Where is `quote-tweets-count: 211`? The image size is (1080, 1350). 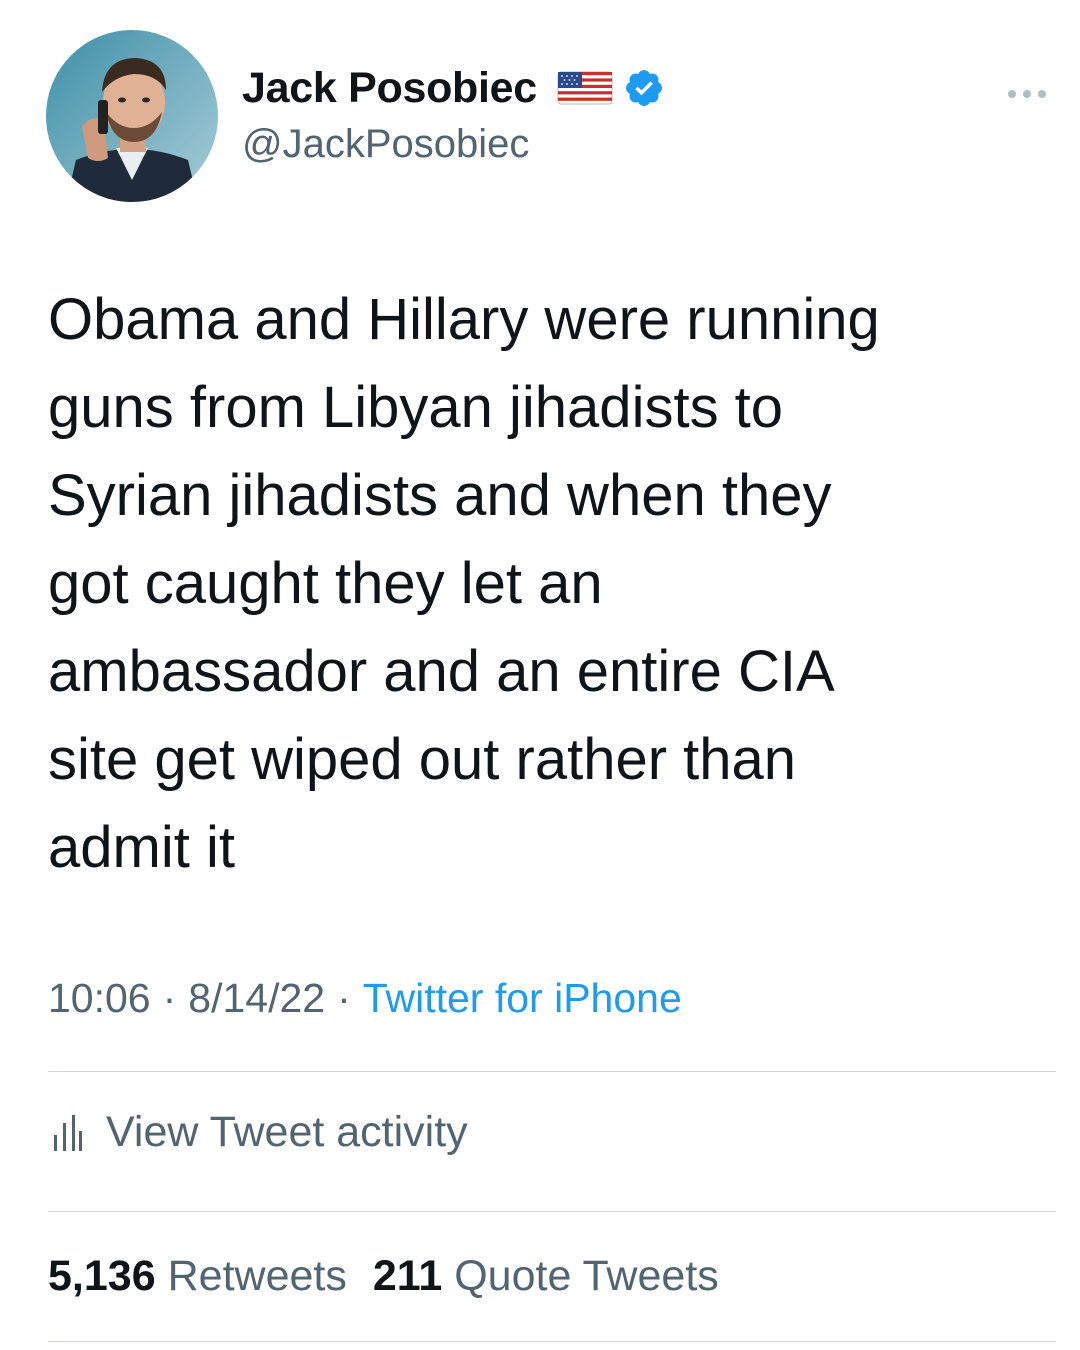
quote-tweets-count: 211 is located at coordinates (407, 1276).